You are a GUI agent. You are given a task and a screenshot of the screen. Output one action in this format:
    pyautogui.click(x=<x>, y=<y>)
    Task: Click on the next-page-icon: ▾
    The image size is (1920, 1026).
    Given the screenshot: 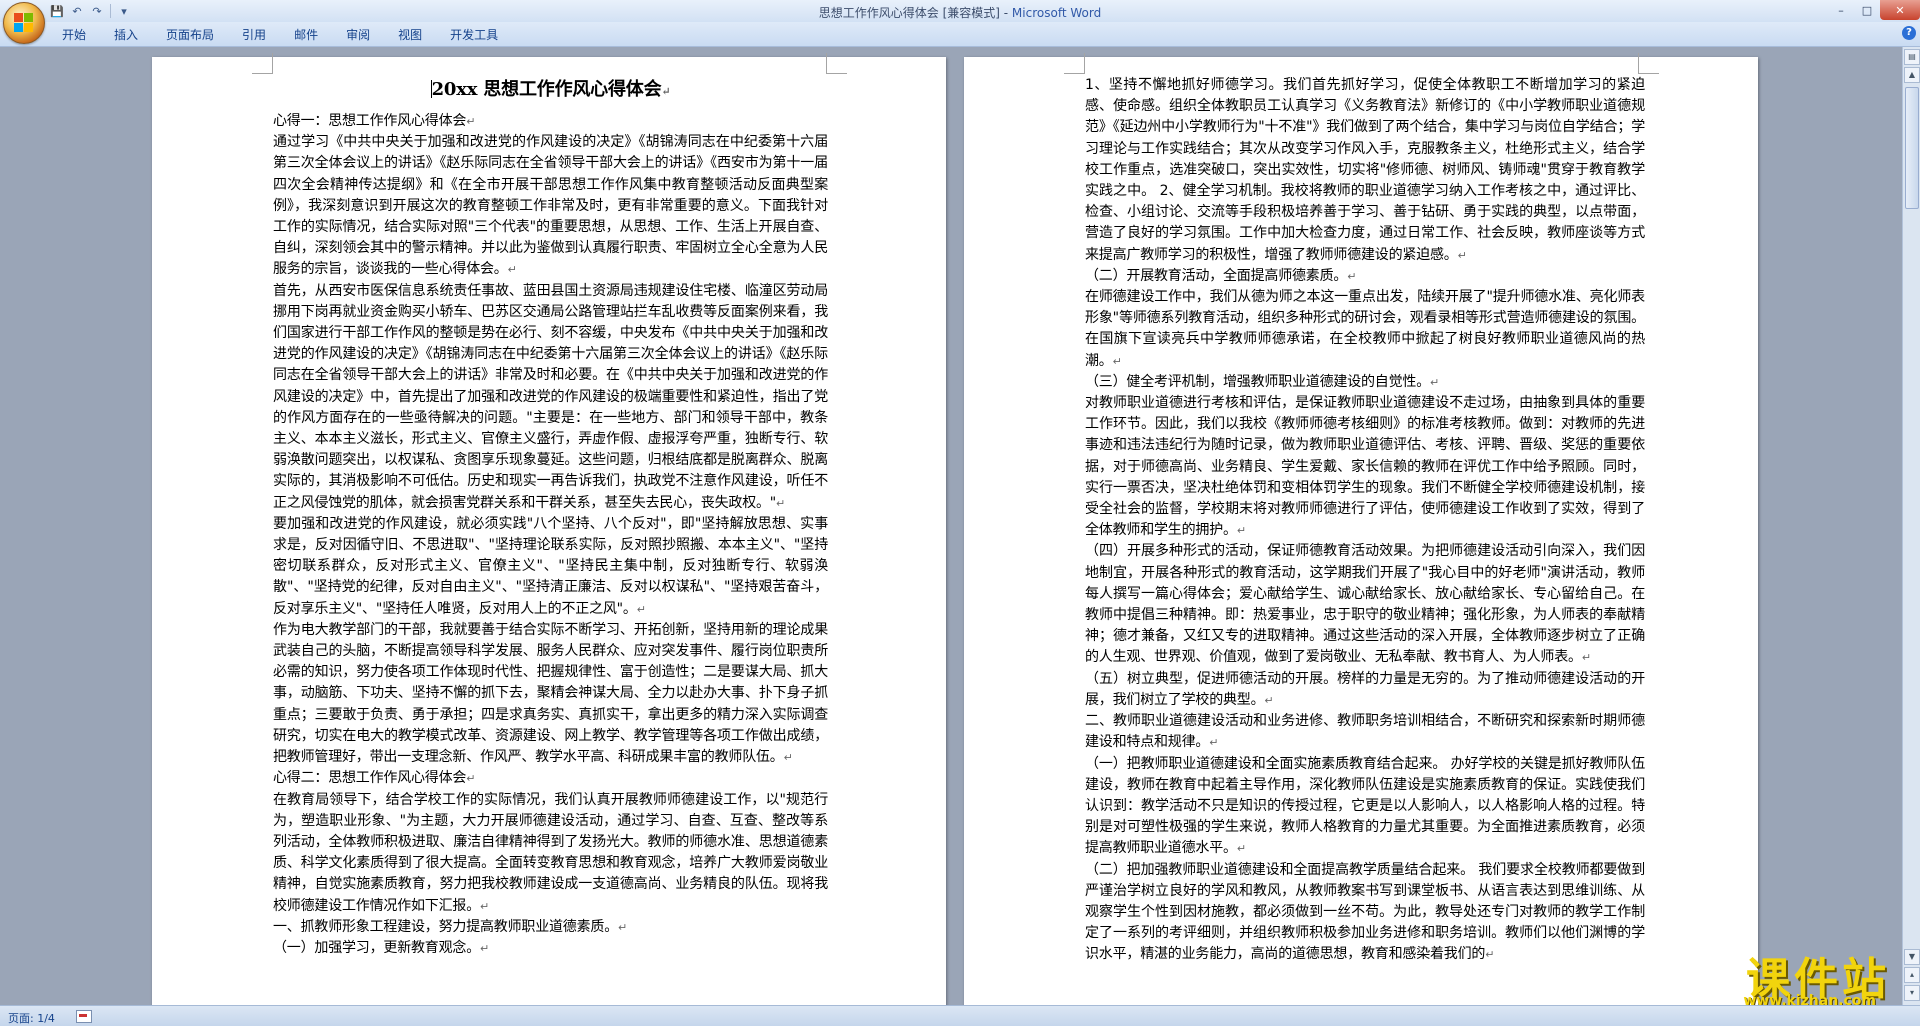 What is the action you would take?
    pyautogui.click(x=1912, y=993)
    